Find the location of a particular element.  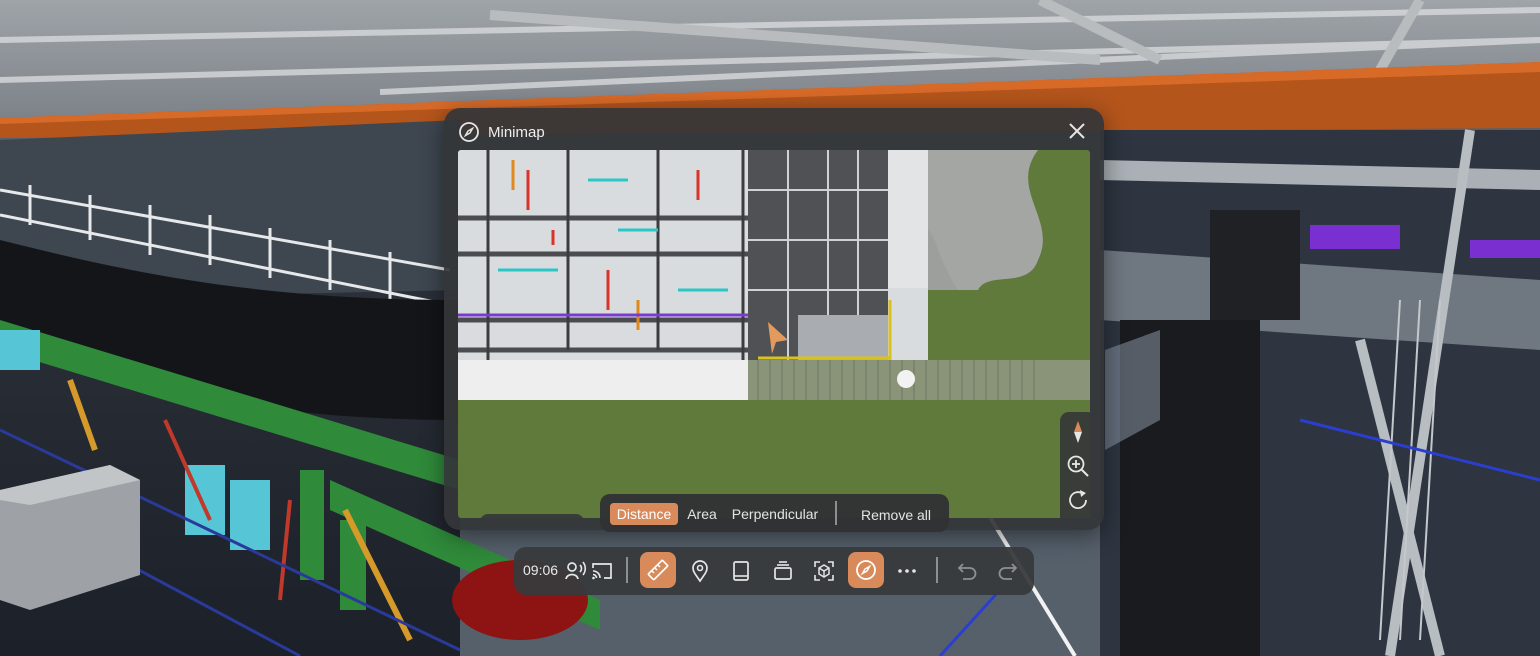

location-pin-icon is located at coordinates (700, 571).